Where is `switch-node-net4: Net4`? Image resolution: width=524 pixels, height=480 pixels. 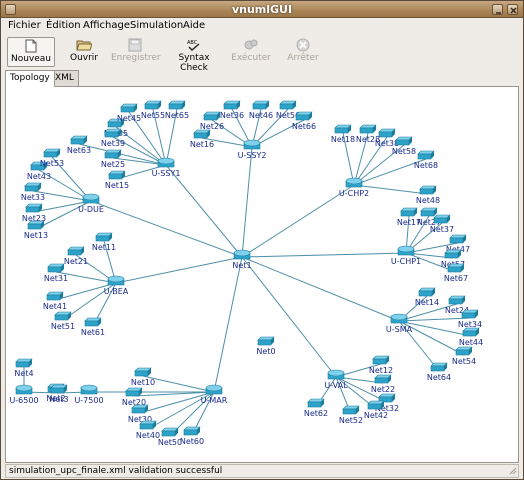
switch-node-net4: Net4 is located at coordinates (24, 368).